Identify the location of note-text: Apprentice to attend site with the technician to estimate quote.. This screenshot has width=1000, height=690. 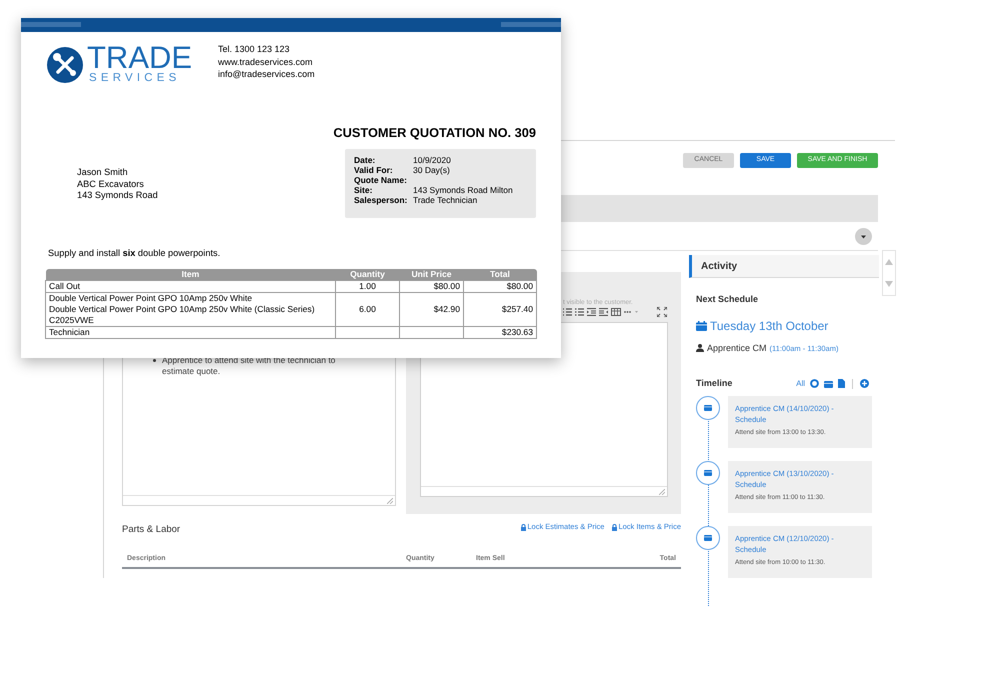
(249, 366).